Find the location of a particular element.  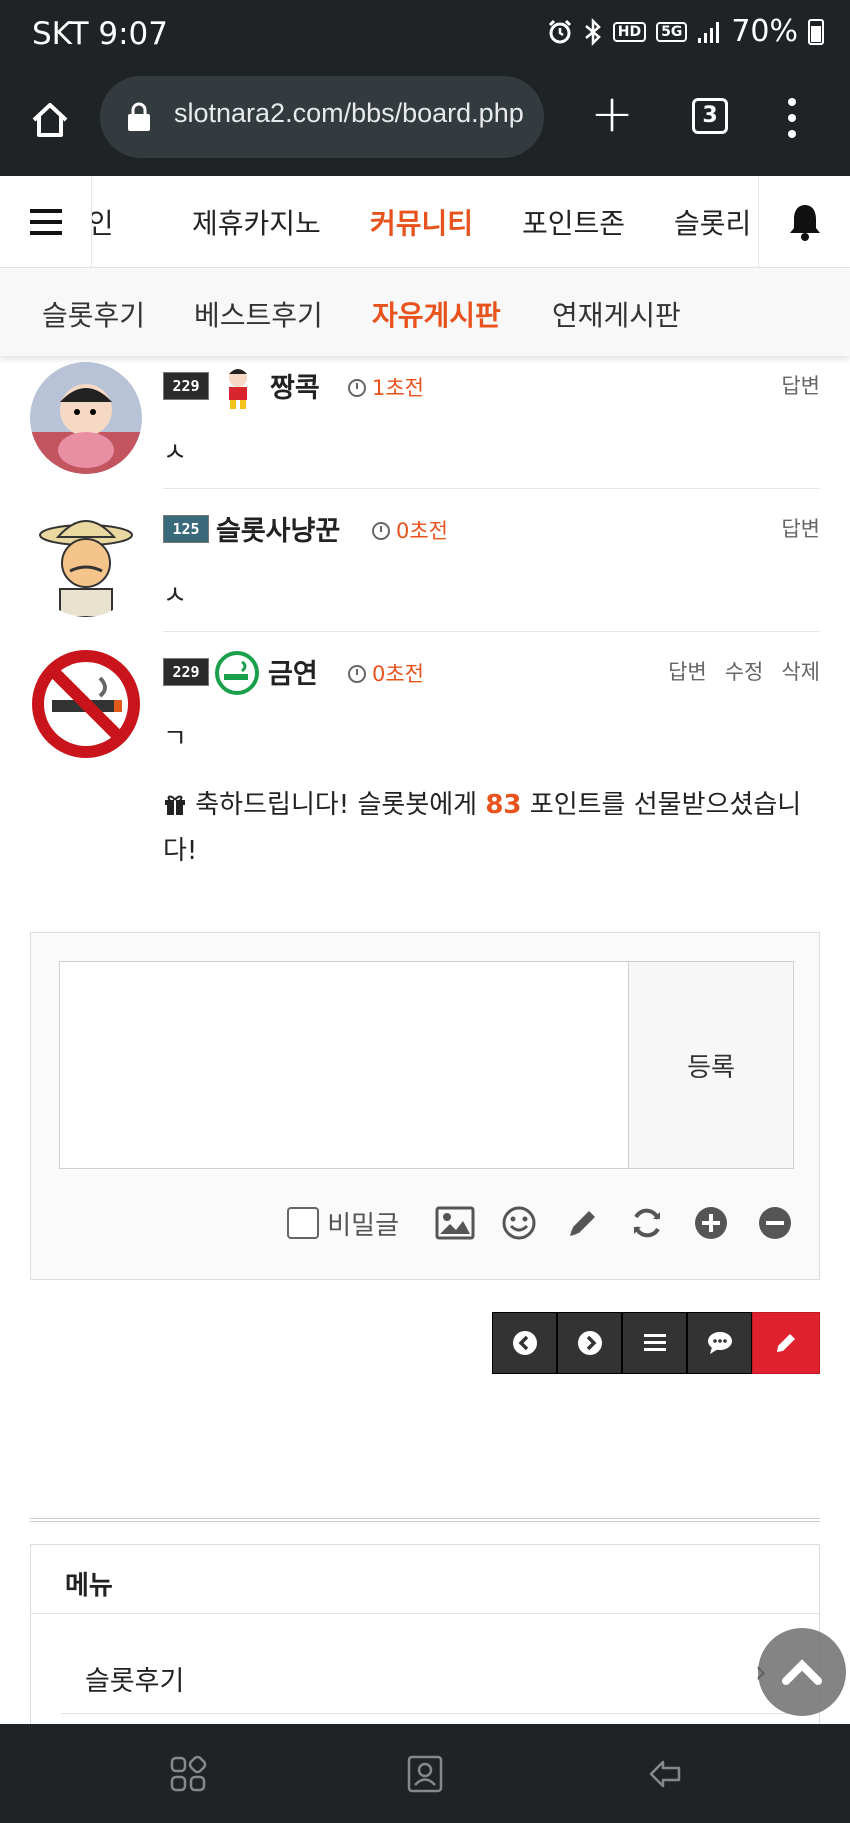

browser-toolbar: slotnara2.com/bbs/board.php + 3 is located at coordinates (425, 124).